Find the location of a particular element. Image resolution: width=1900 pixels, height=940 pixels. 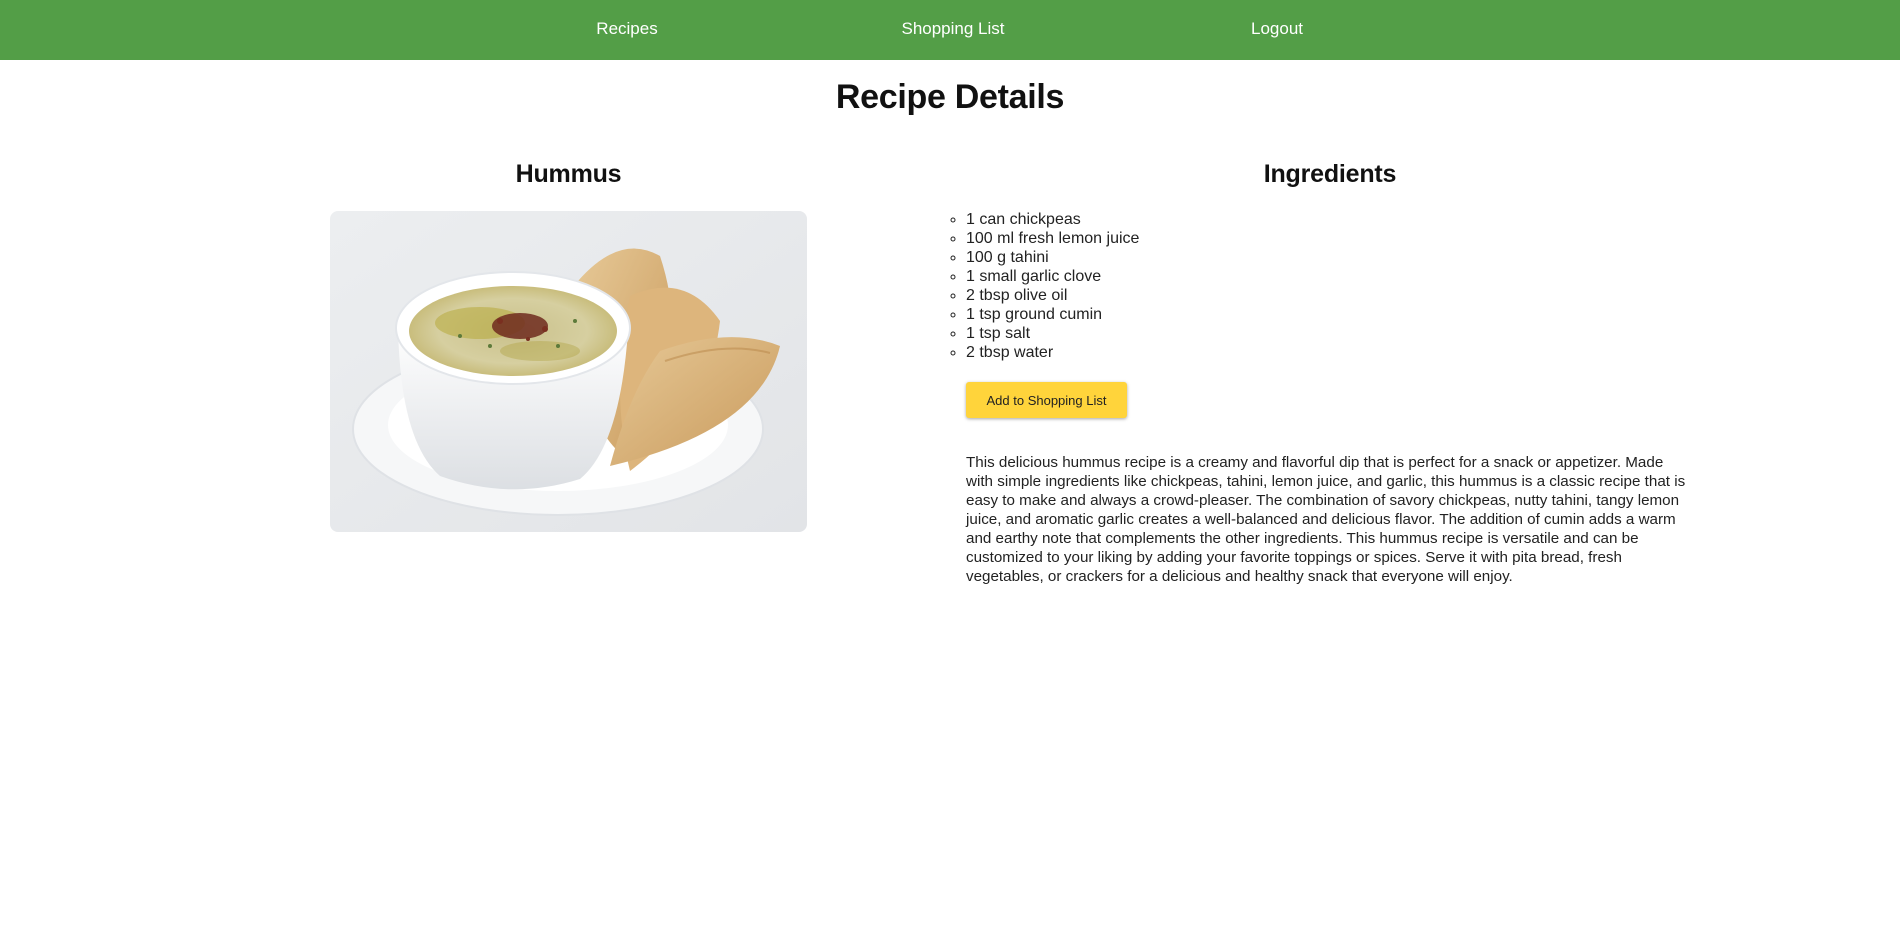

recipe-image is located at coordinates (568, 371).